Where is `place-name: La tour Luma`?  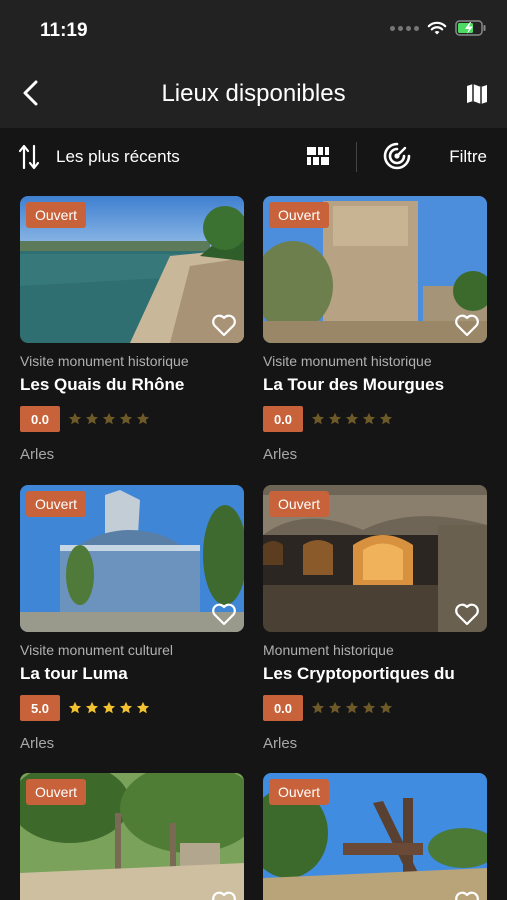
place-name: La tour Luma is located at coordinates (74, 673).